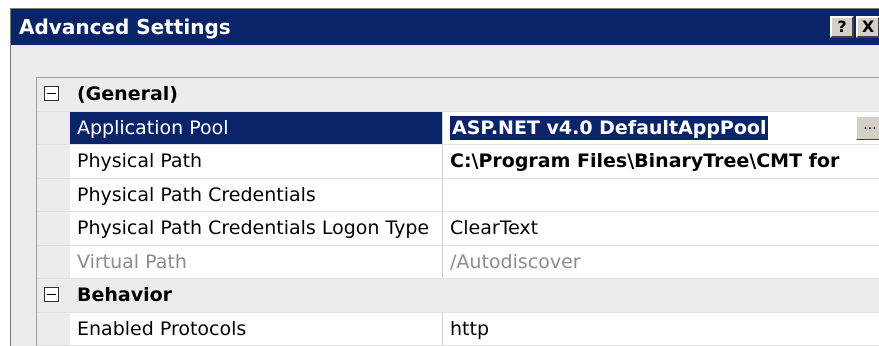  I want to click on category-general: (General), so click(458, 95).